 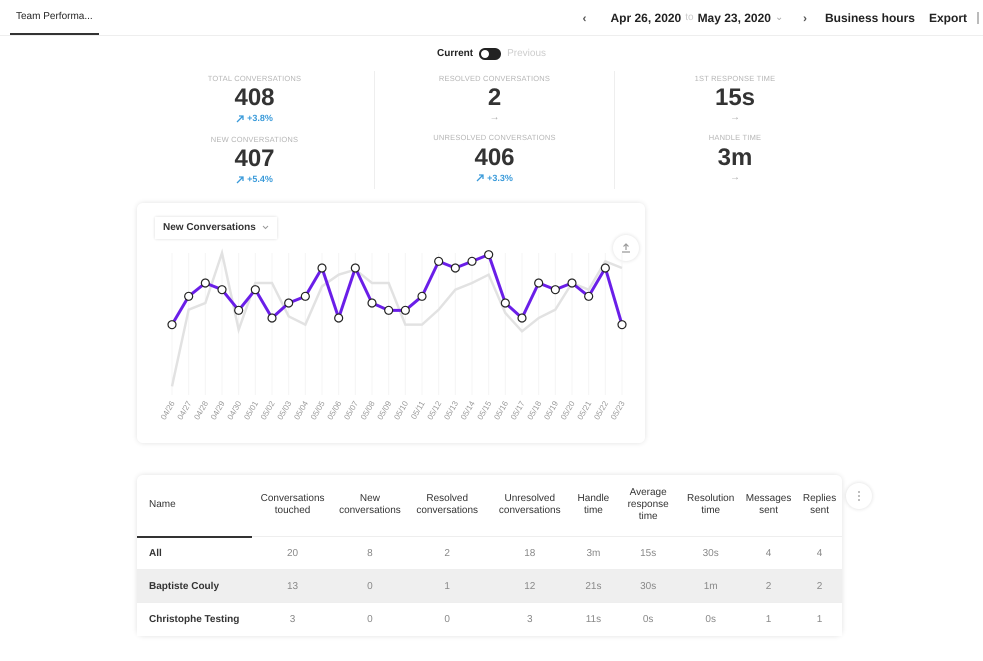 I want to click on column-header: Resolution time, so click(x=710, y=505).